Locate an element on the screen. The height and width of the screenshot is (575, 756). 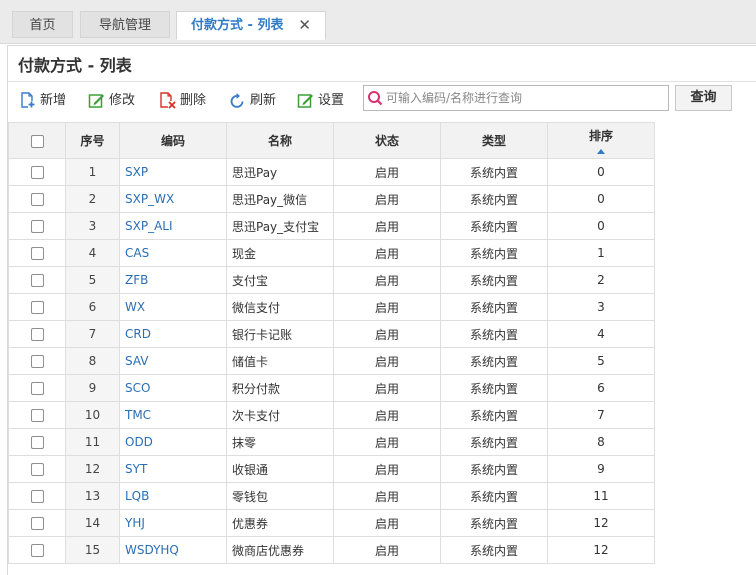
header-sort: 排序 is located at coordinates (600, 136).